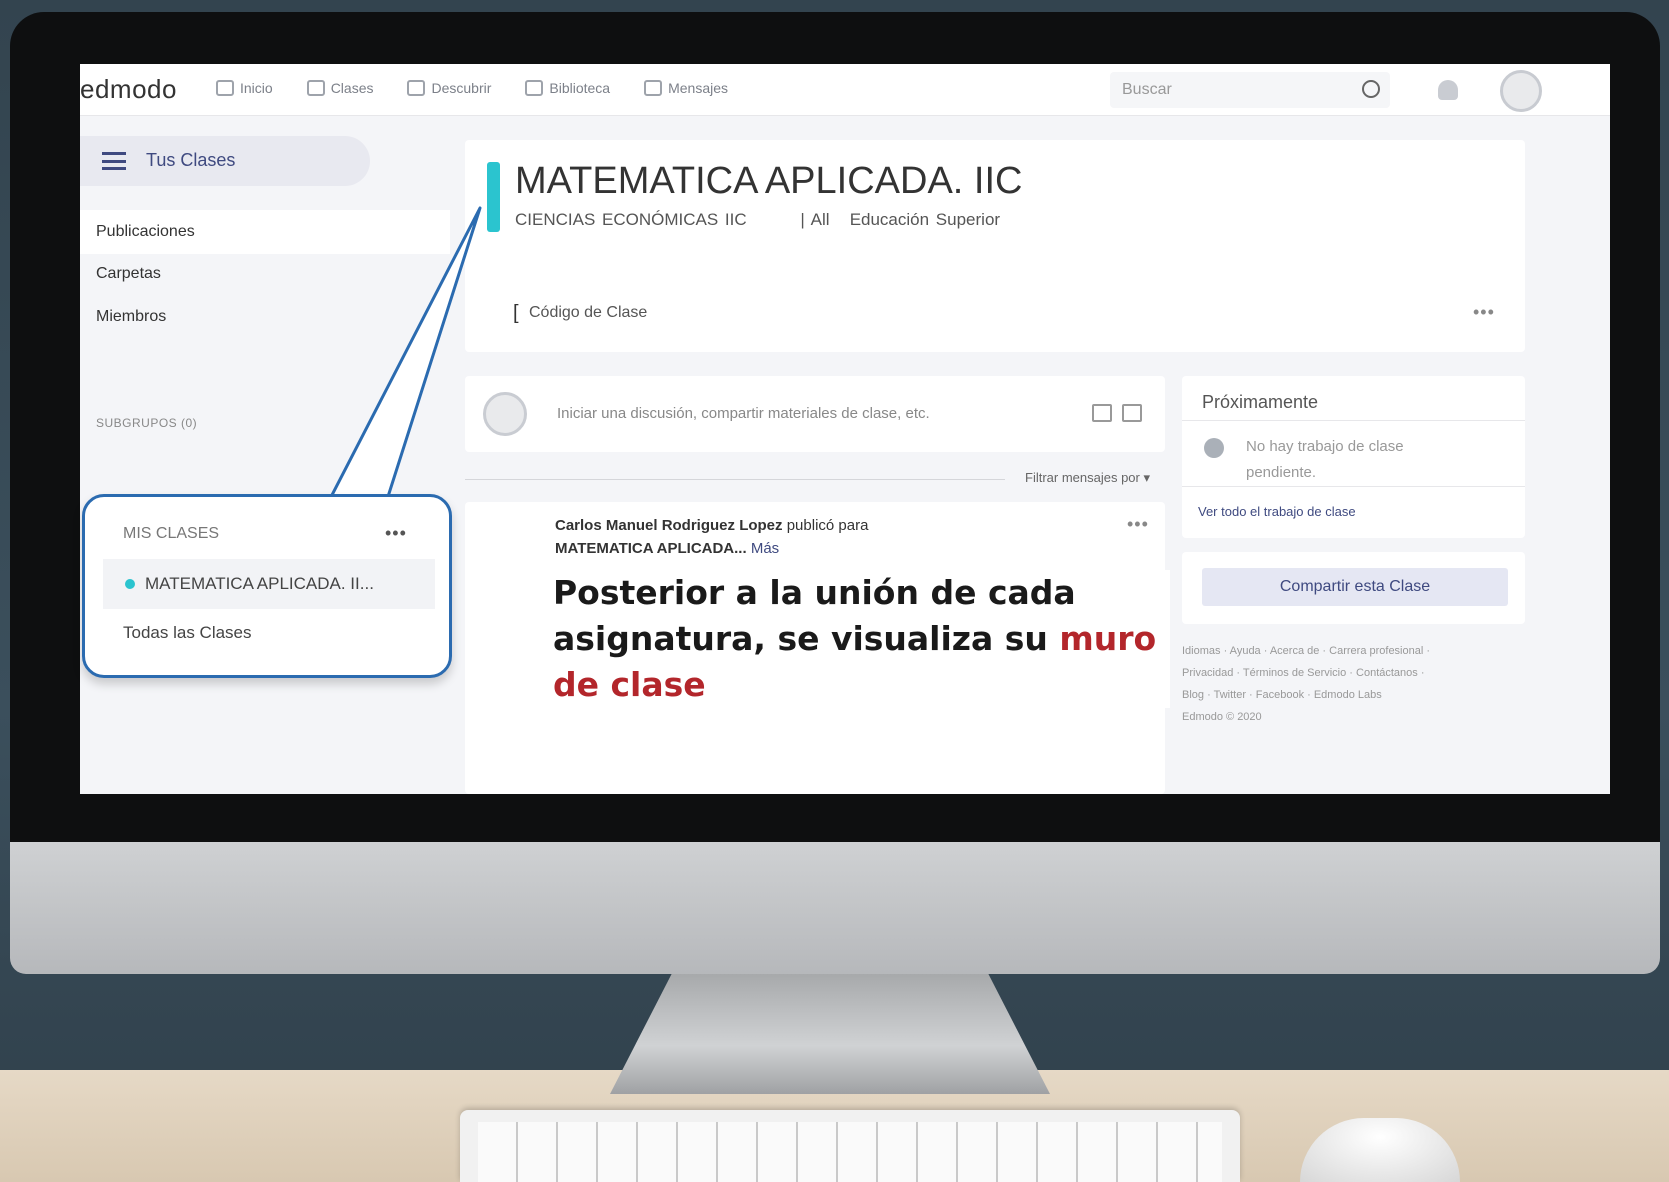 This screenshot has height=1182, width=1669. What do you see at coordinates (1147, 89) in the screenshot?
I see `search-placeholder: Buscar` at bounding box center [1147, 89].